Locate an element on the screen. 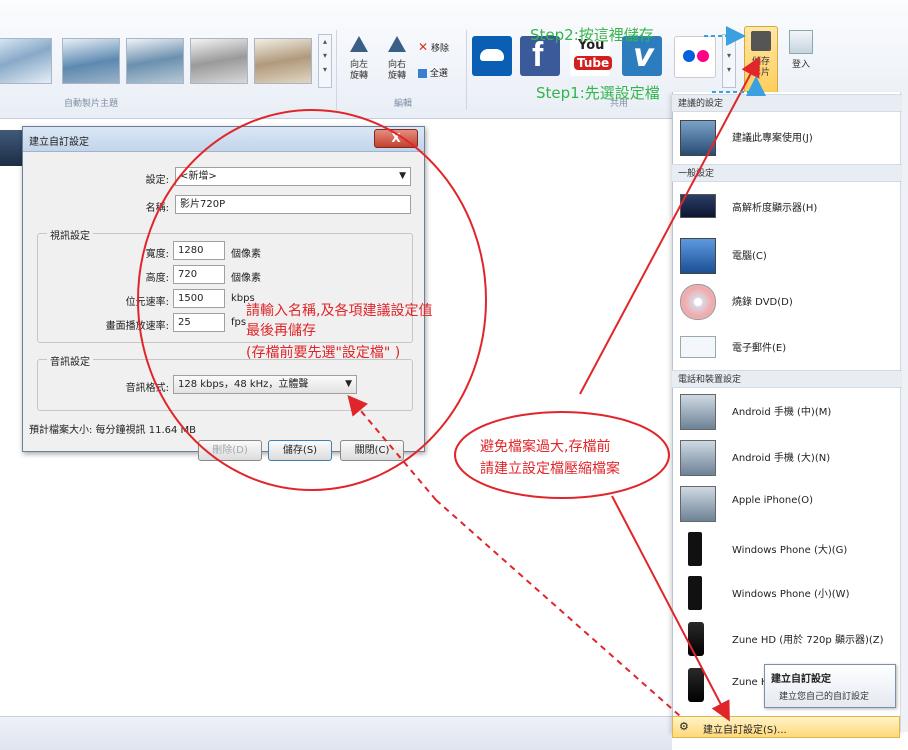  film-icon is located at coordinates (698, 138).